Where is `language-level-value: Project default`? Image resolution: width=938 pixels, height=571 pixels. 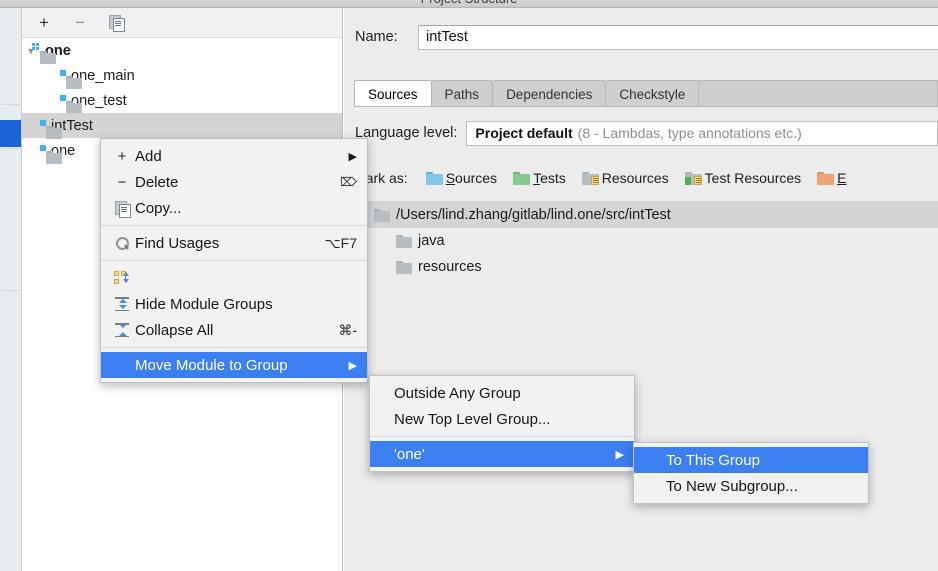 language-level-value: Project default is located at coordinates (524, 133).